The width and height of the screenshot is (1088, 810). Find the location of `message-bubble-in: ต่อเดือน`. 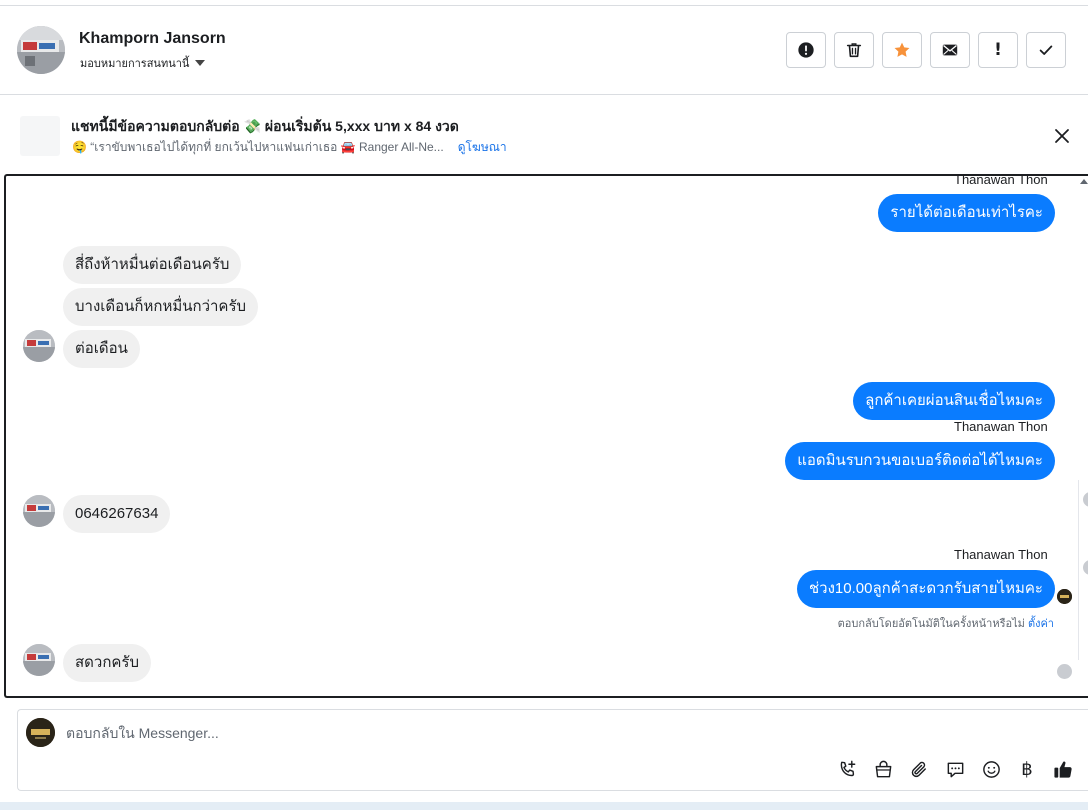

message-bubble-in: ต่อเดือน is located at coordinates (101, 349).